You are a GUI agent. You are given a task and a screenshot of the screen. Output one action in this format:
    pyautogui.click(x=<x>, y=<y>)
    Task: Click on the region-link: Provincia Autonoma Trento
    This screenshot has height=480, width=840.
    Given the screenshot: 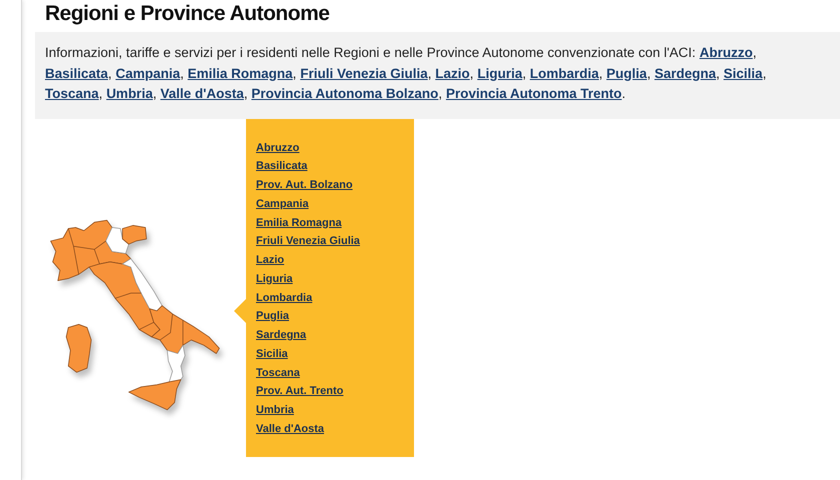 What is the action you would take?
    pyautogui.click(x=534, y=93)
    